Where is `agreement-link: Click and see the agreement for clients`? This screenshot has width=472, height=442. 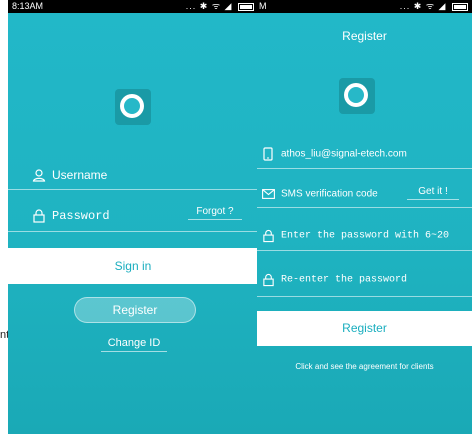
agreement-link: Click and see the agreement for clients is located at coordinates (364, 366).